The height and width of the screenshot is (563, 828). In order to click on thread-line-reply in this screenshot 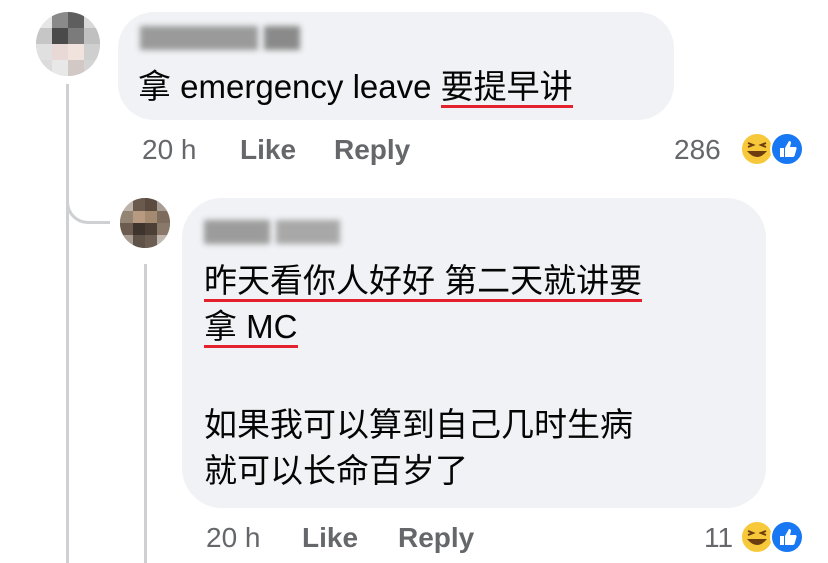, I will do `click(145, 413)`.